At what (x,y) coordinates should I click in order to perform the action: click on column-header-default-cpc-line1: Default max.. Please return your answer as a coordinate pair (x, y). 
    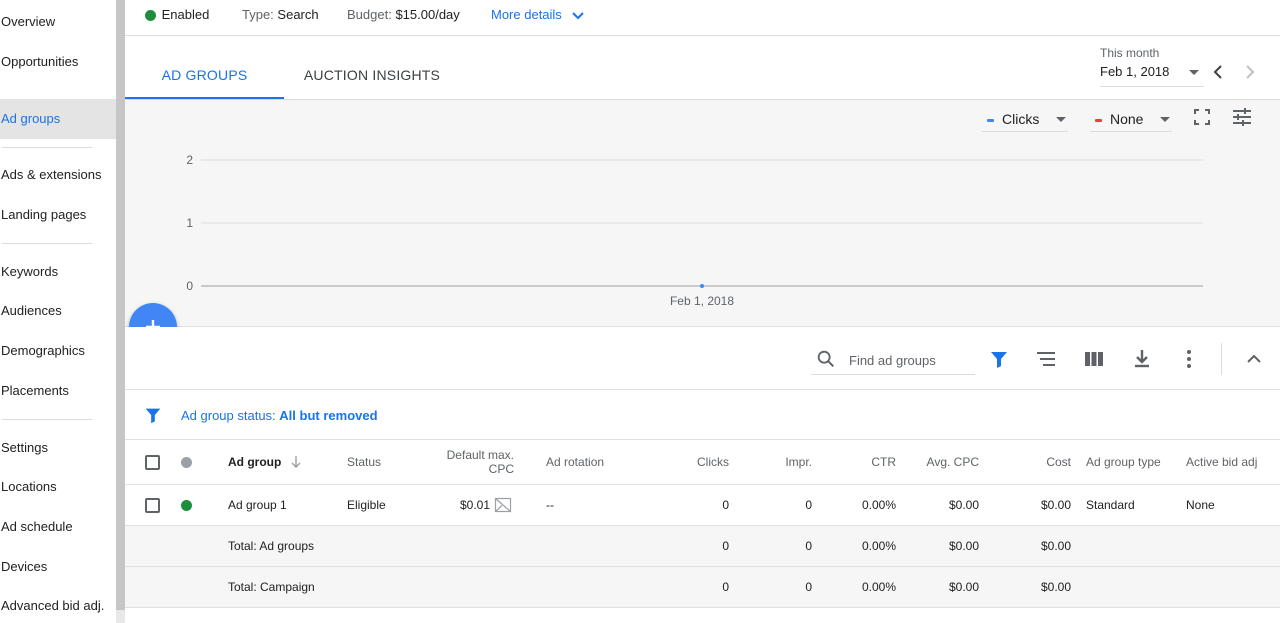
    Looking at the image, I should click on (480, 455).